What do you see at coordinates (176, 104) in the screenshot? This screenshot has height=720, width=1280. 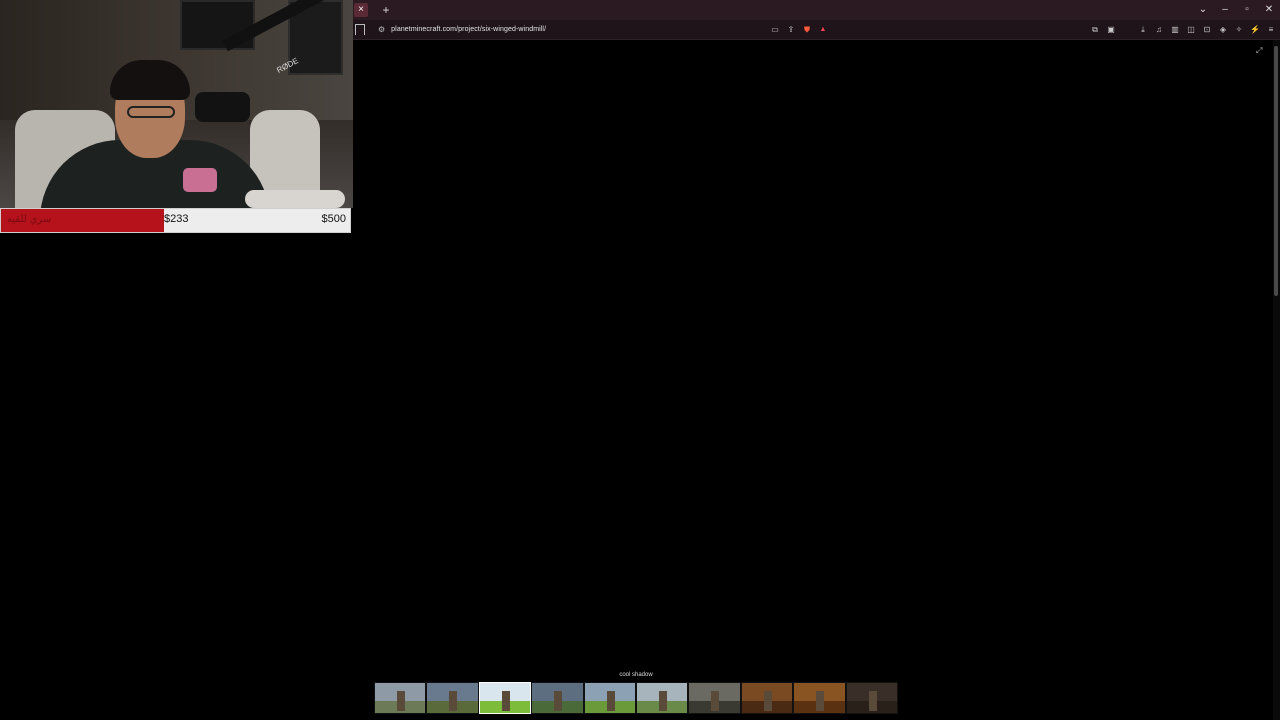 I see `webcam-overlay: RØDE` at bounding box center [176, 104].